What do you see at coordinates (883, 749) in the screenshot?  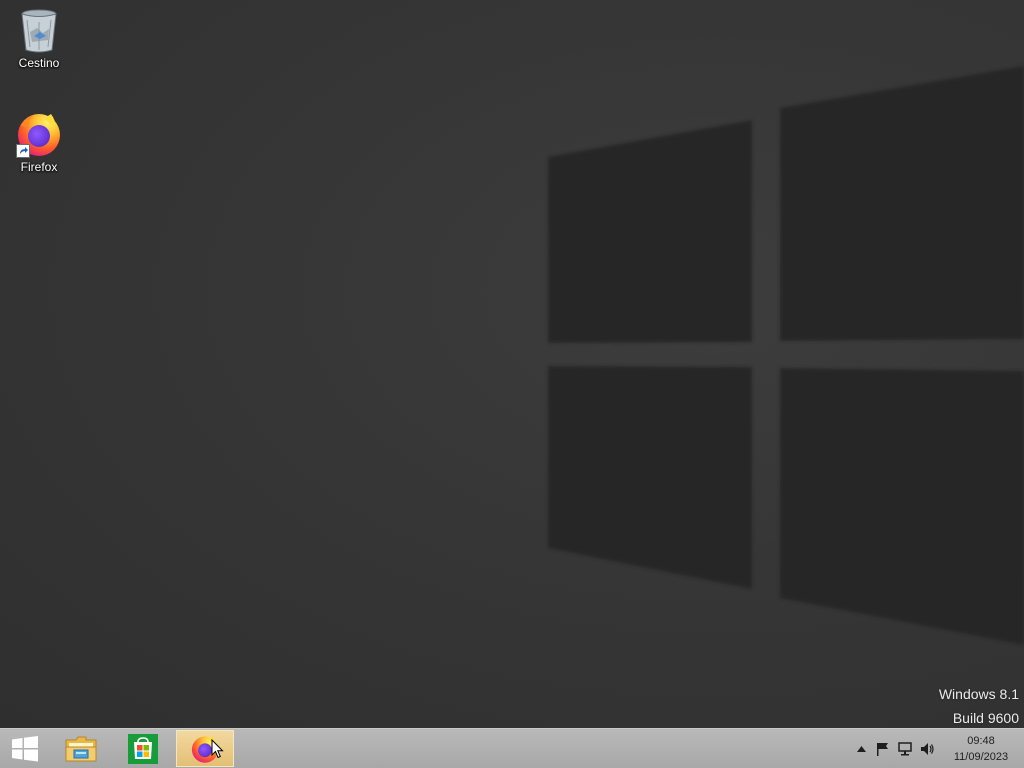 I see `action-center-flag-icon` at bounding box center [883, 749].